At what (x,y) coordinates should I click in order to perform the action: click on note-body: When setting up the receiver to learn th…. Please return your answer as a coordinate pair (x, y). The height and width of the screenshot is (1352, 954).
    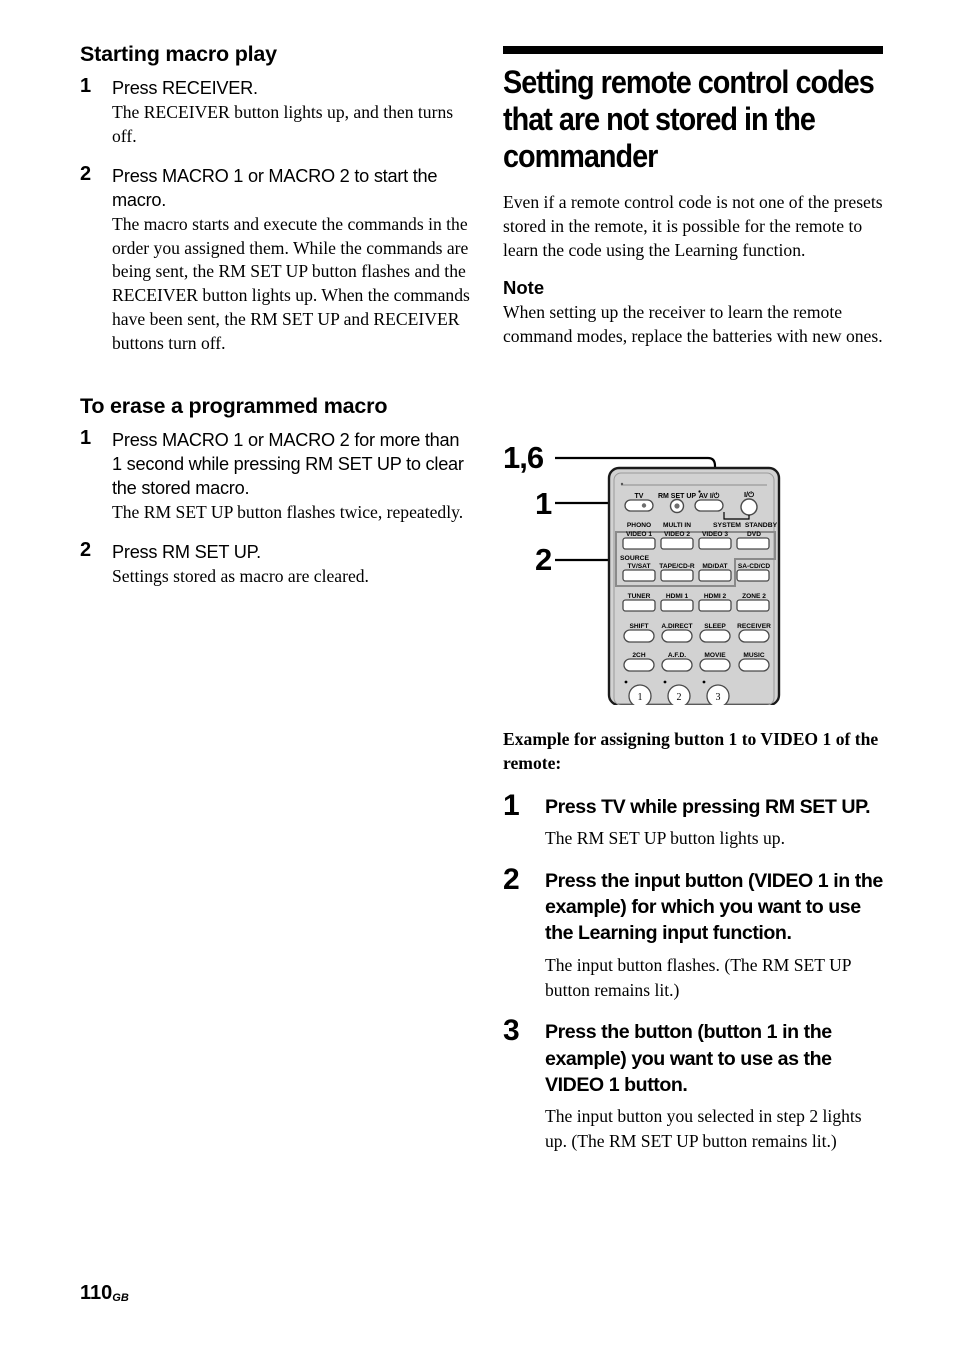
    Looking at the image, I should click on (693, 324).